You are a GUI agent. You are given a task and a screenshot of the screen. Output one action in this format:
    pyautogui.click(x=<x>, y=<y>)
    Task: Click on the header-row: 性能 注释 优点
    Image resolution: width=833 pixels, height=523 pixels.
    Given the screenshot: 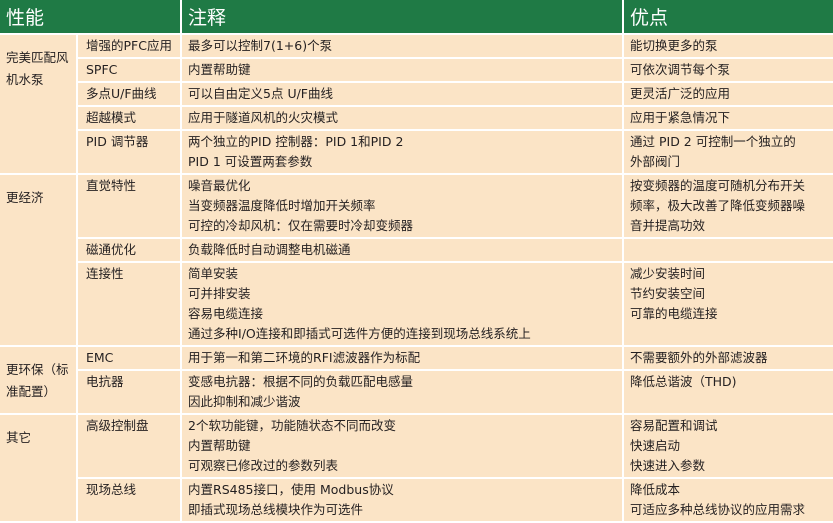 What is the action you would take?
    pyautogui.click(x=416, y=17)
    